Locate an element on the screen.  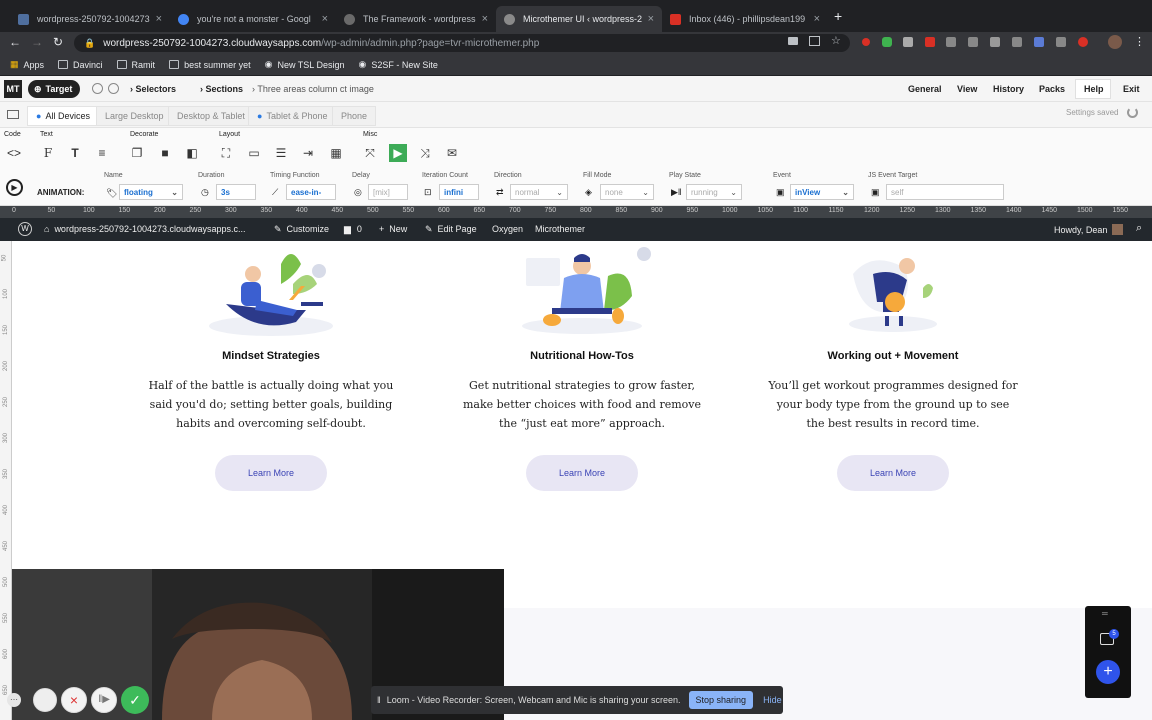
animation-duration-input: 3s is located at coordinates (236, 192).